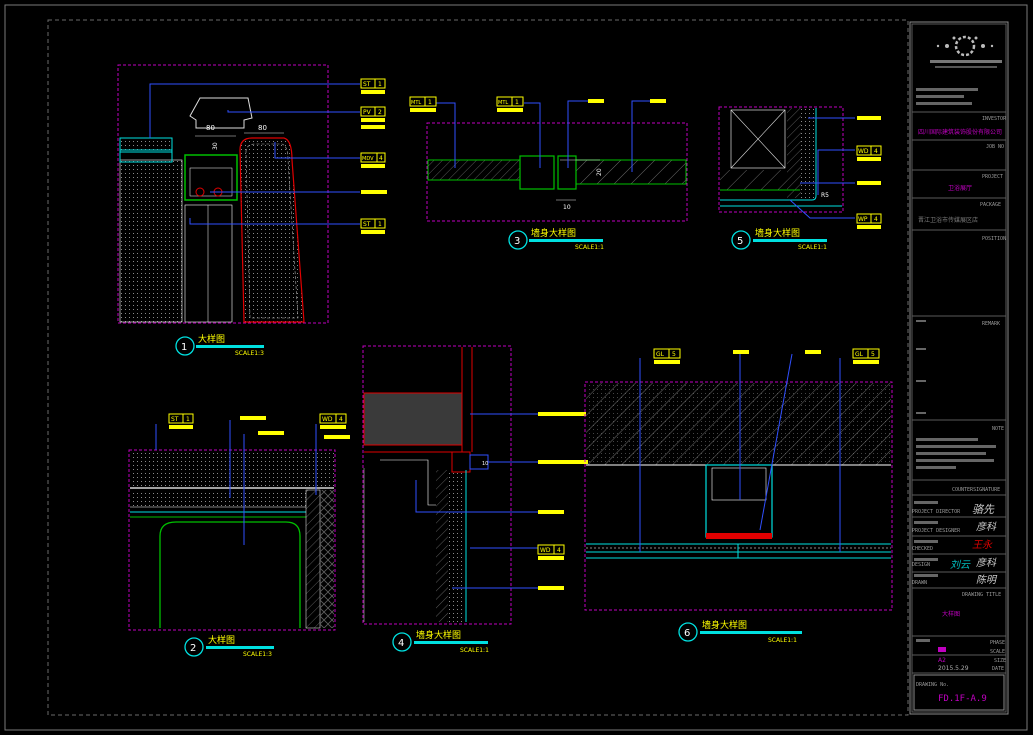  I want to click on svg-text: 20, so click(599, 172).